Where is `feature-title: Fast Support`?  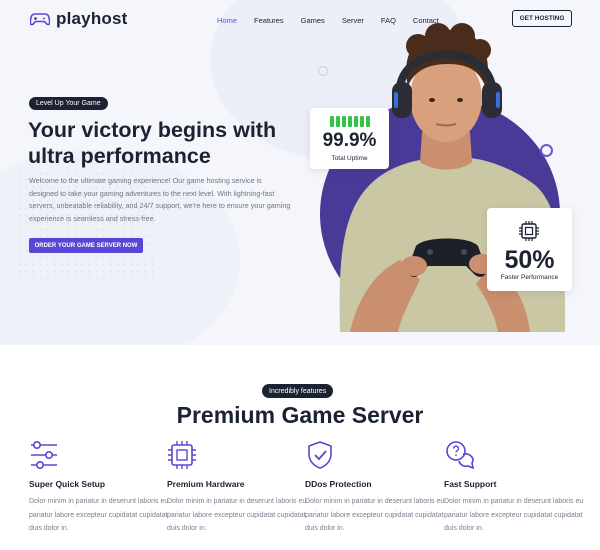 feature-title: Fast Support is located at coordinates (470, 484).